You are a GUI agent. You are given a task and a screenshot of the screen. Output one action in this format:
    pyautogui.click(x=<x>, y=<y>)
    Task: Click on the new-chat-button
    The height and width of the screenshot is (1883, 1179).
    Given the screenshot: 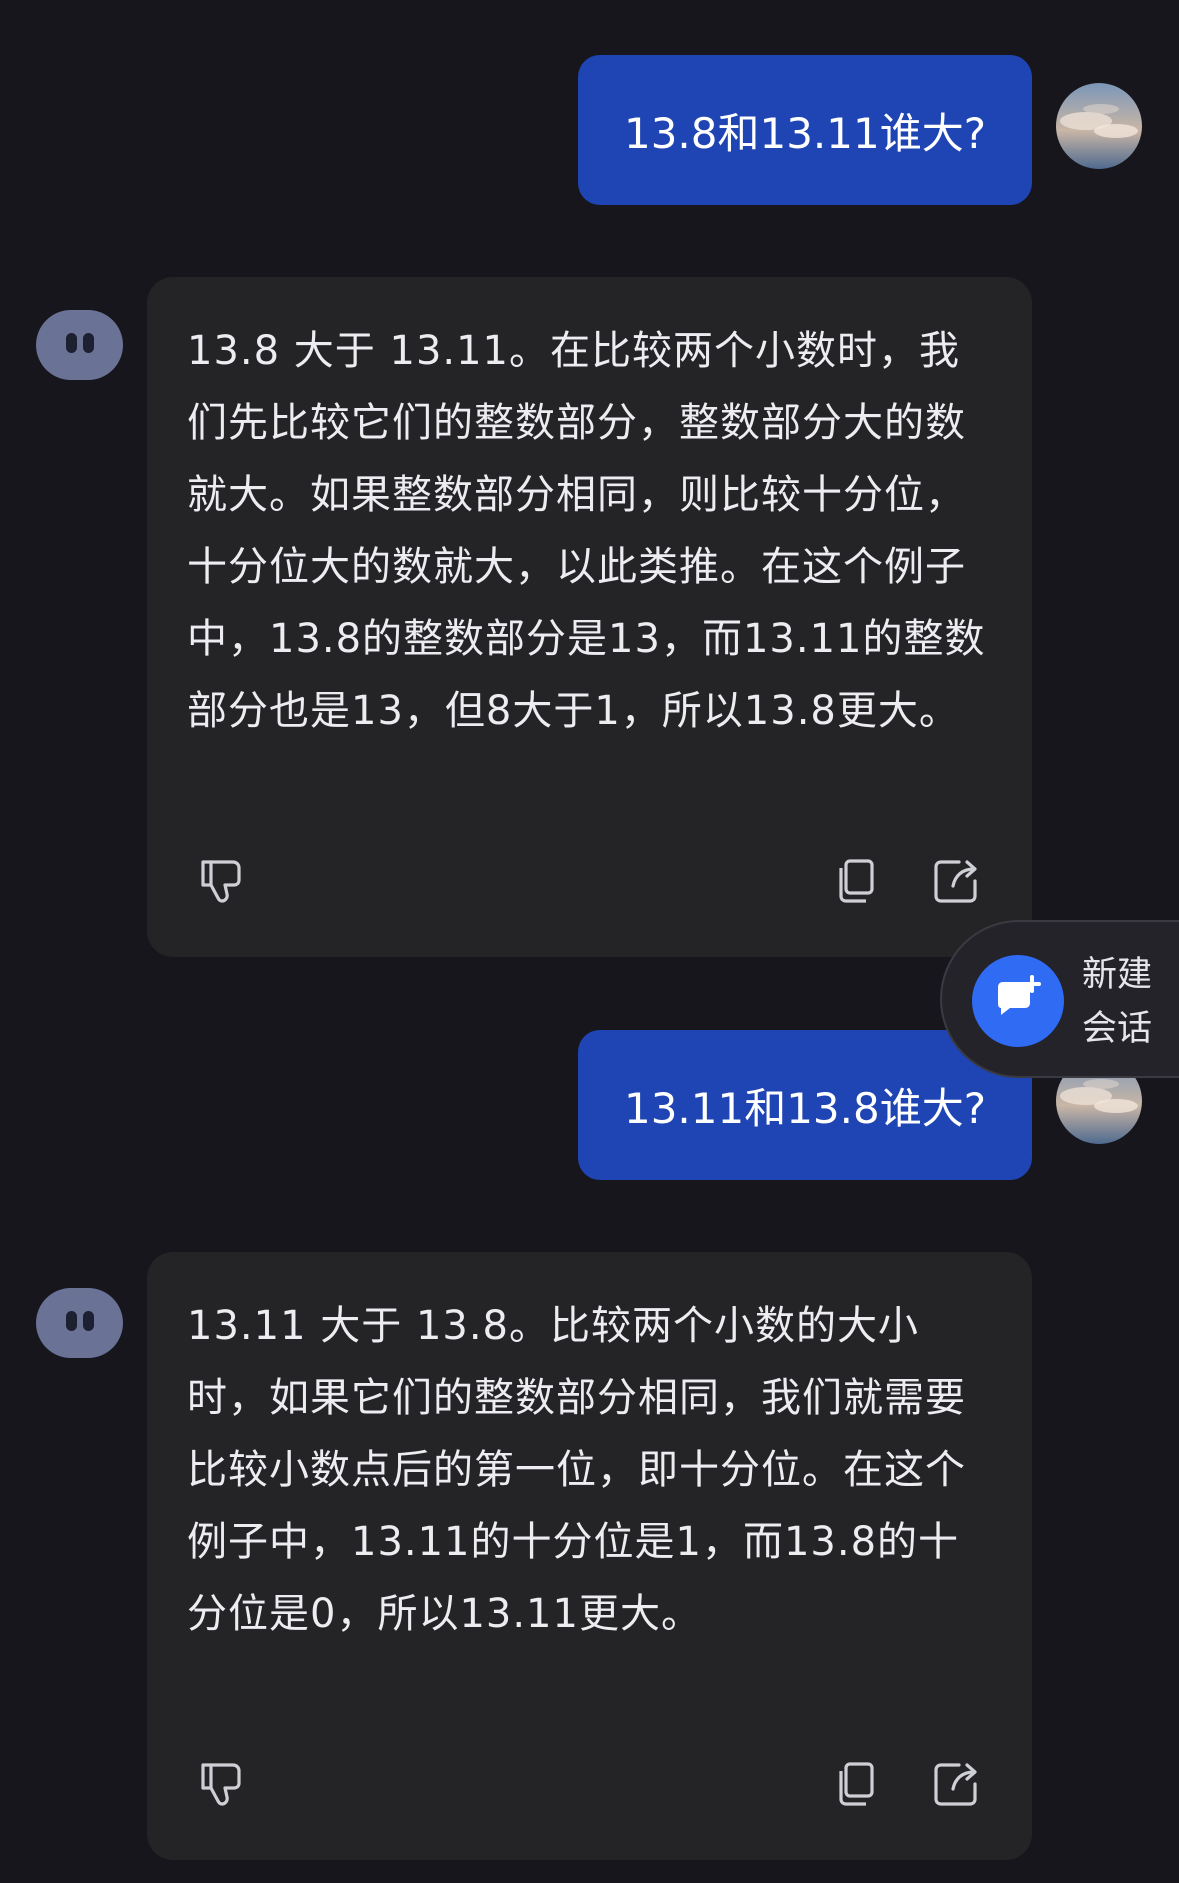 What is the action you would take?
    pyautogui.click(x=1018, y=1001)
    